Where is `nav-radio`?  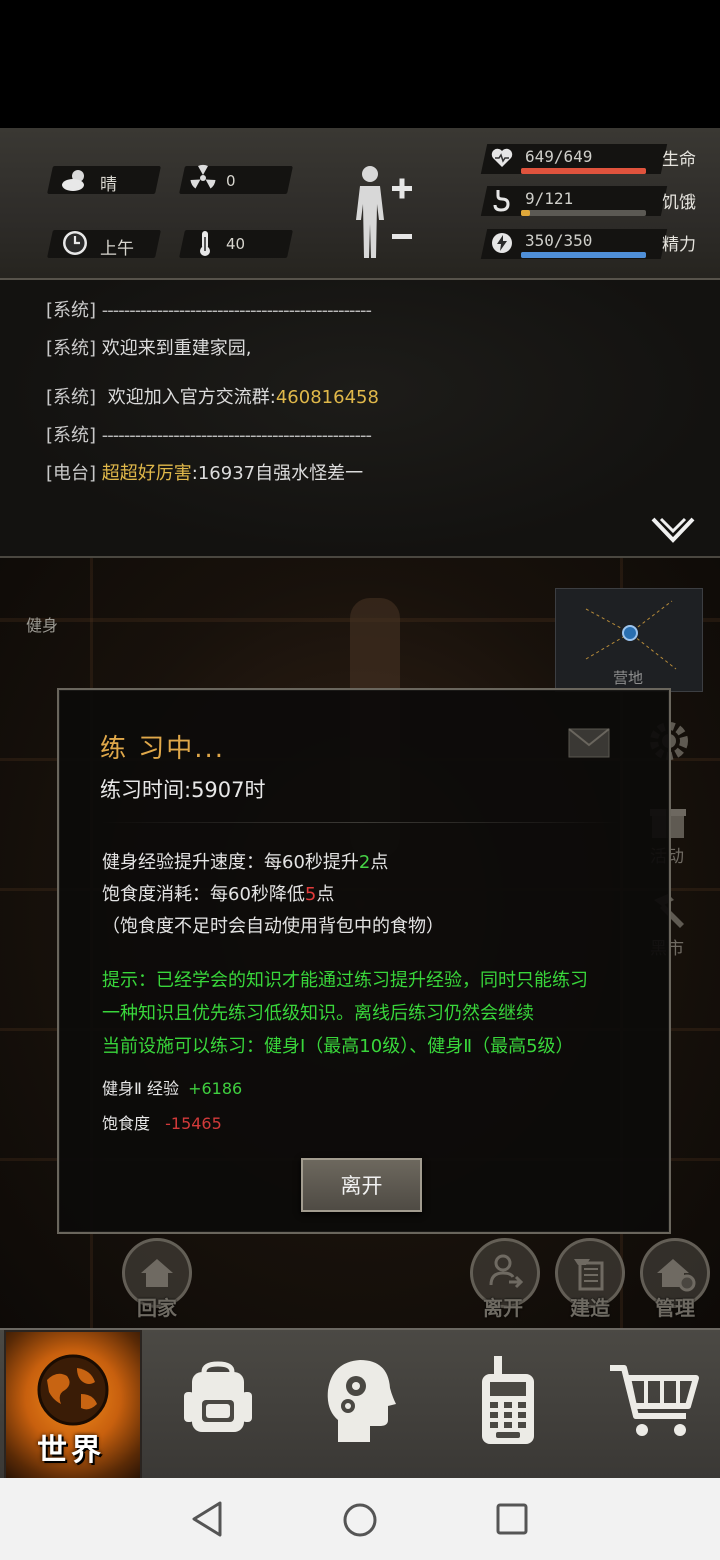 nav-radio is located at coordinates (508, 1400).